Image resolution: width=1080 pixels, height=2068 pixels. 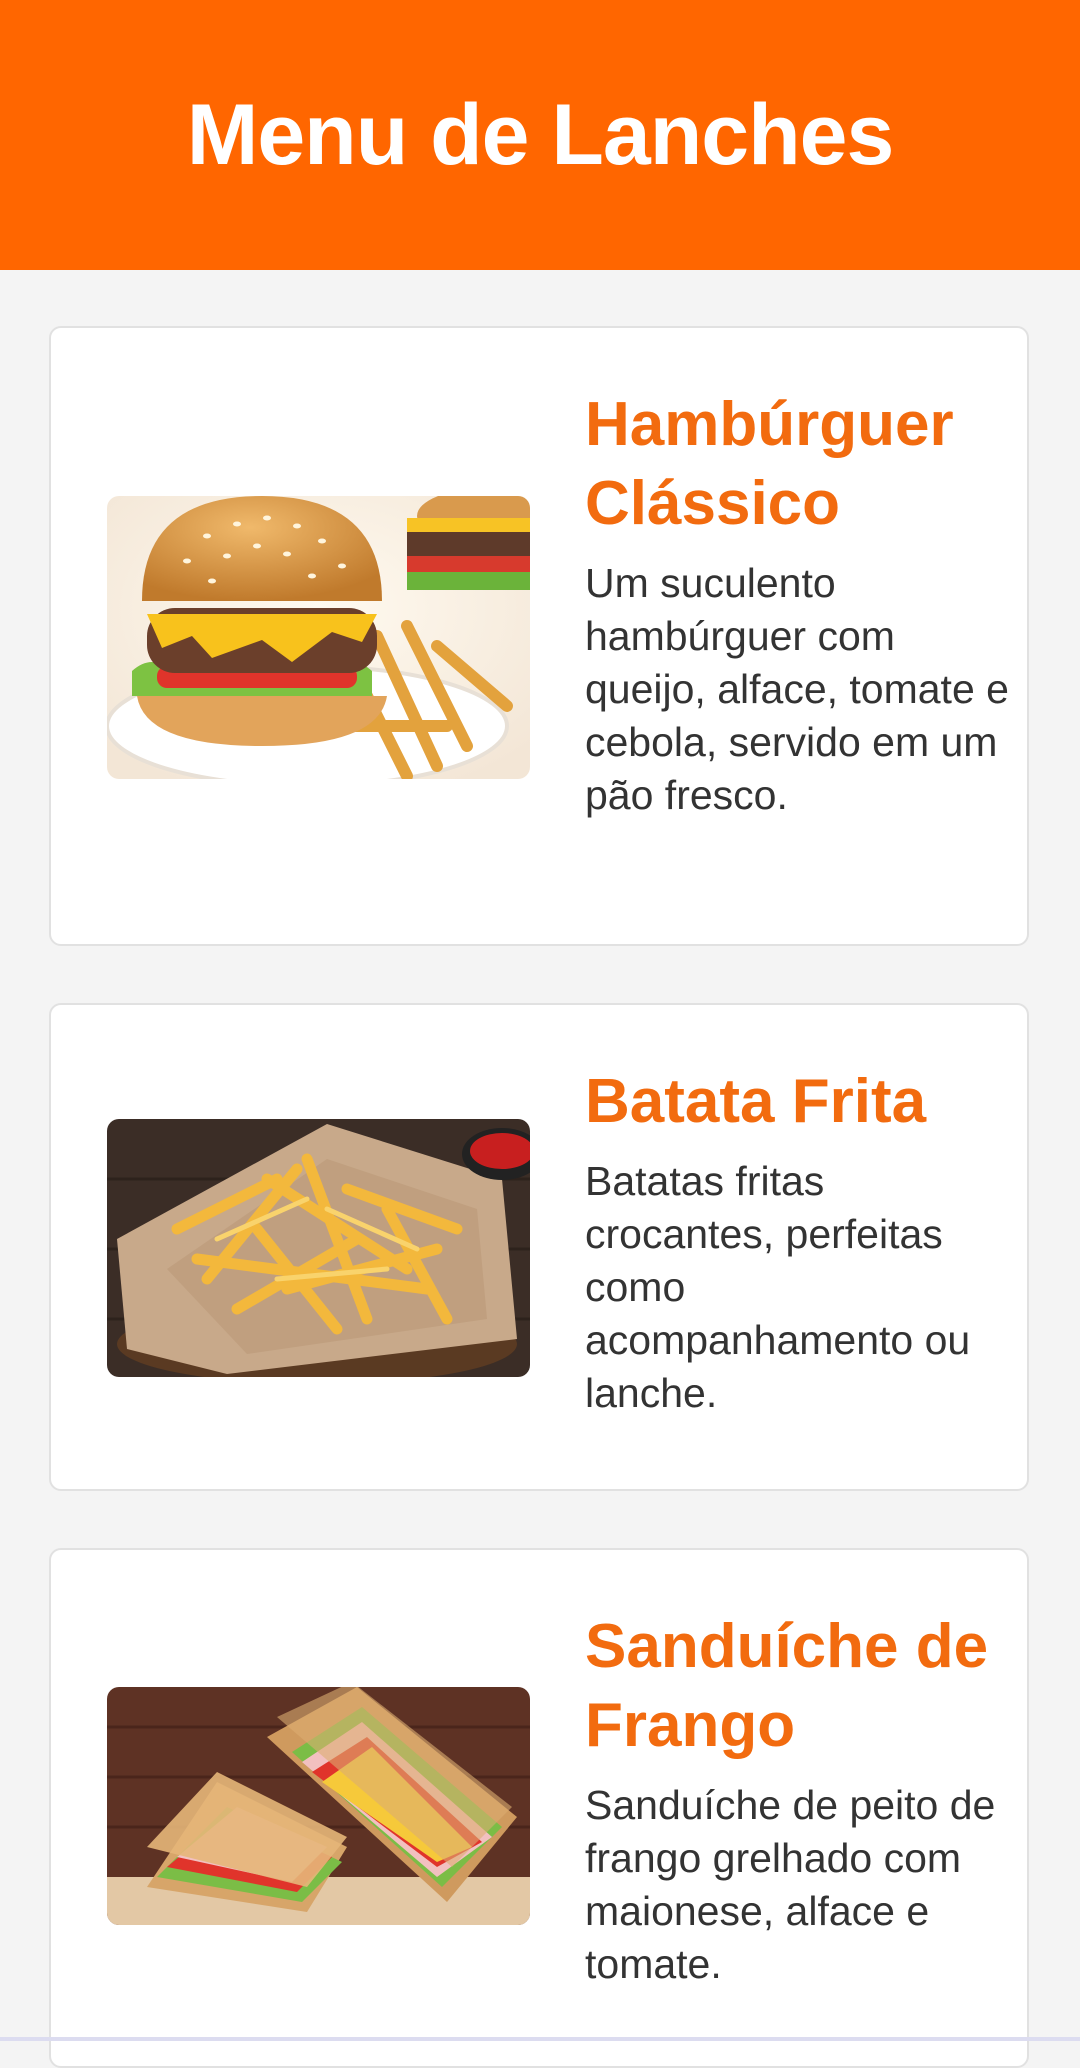 What do you see at coordinates (540, 2039) in the screenshot?
I see `bottom-edge` at bounding box center [540, 2039].